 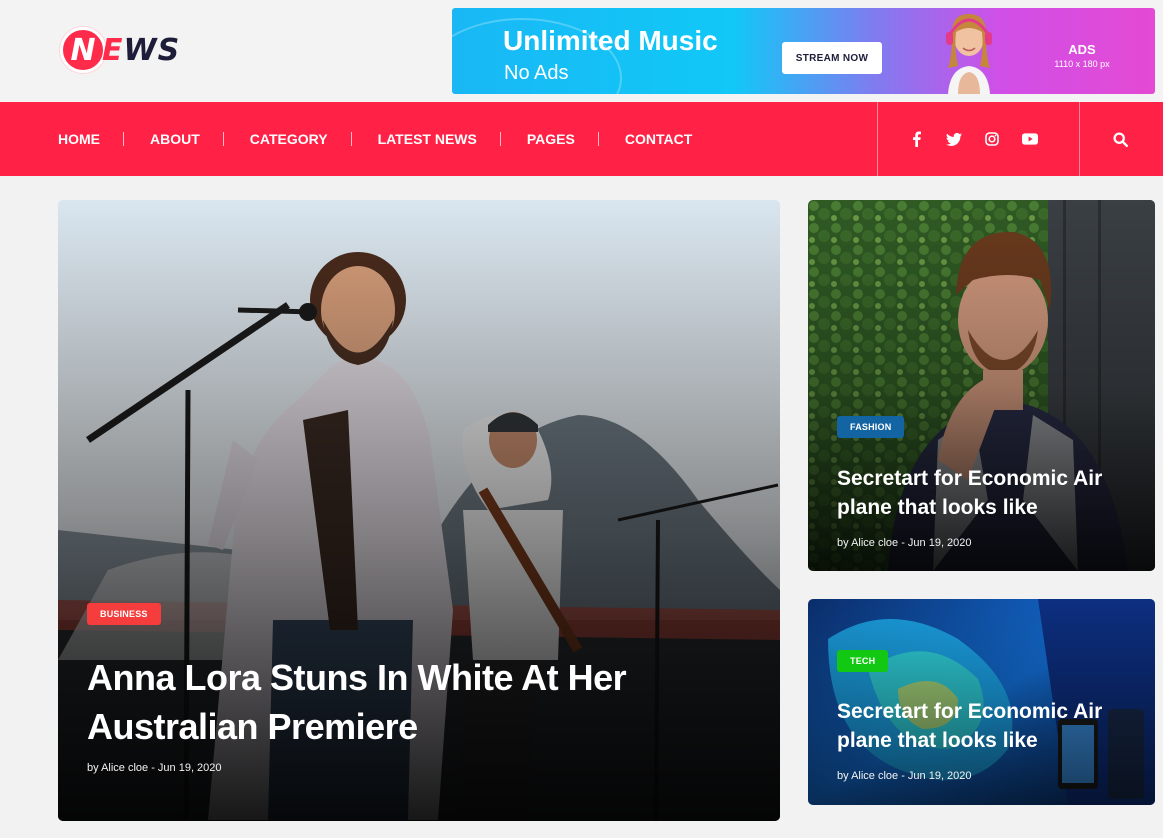 I want to click on ad-model-image, so click(x=969, y=54).